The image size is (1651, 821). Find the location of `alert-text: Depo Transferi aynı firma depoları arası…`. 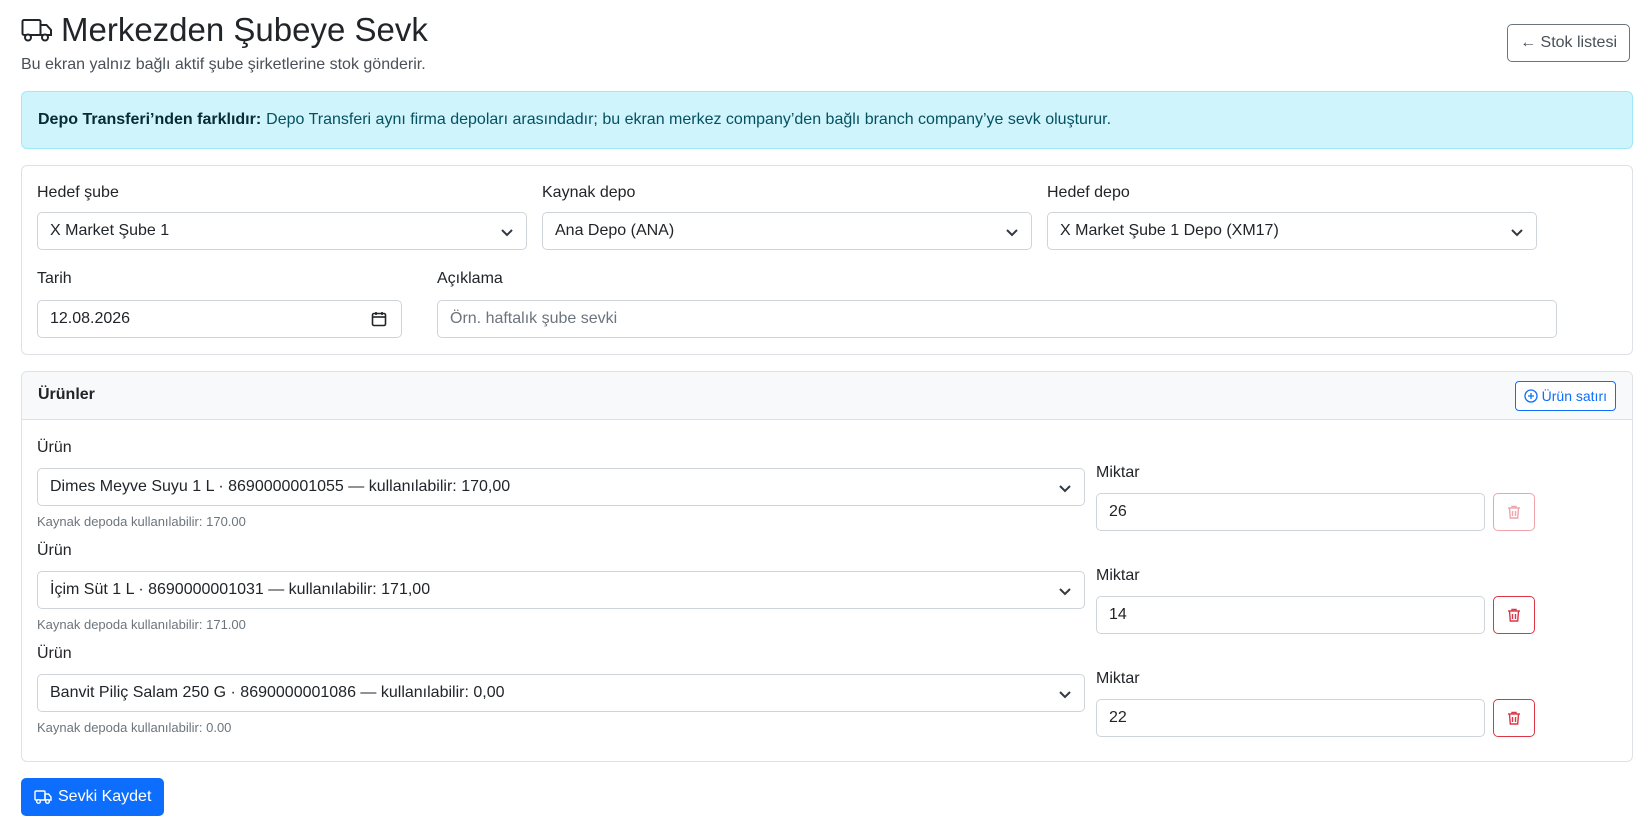

alert-text: Depo Transferi aynı firma depoları arası… is located at coordinates (689, 119).